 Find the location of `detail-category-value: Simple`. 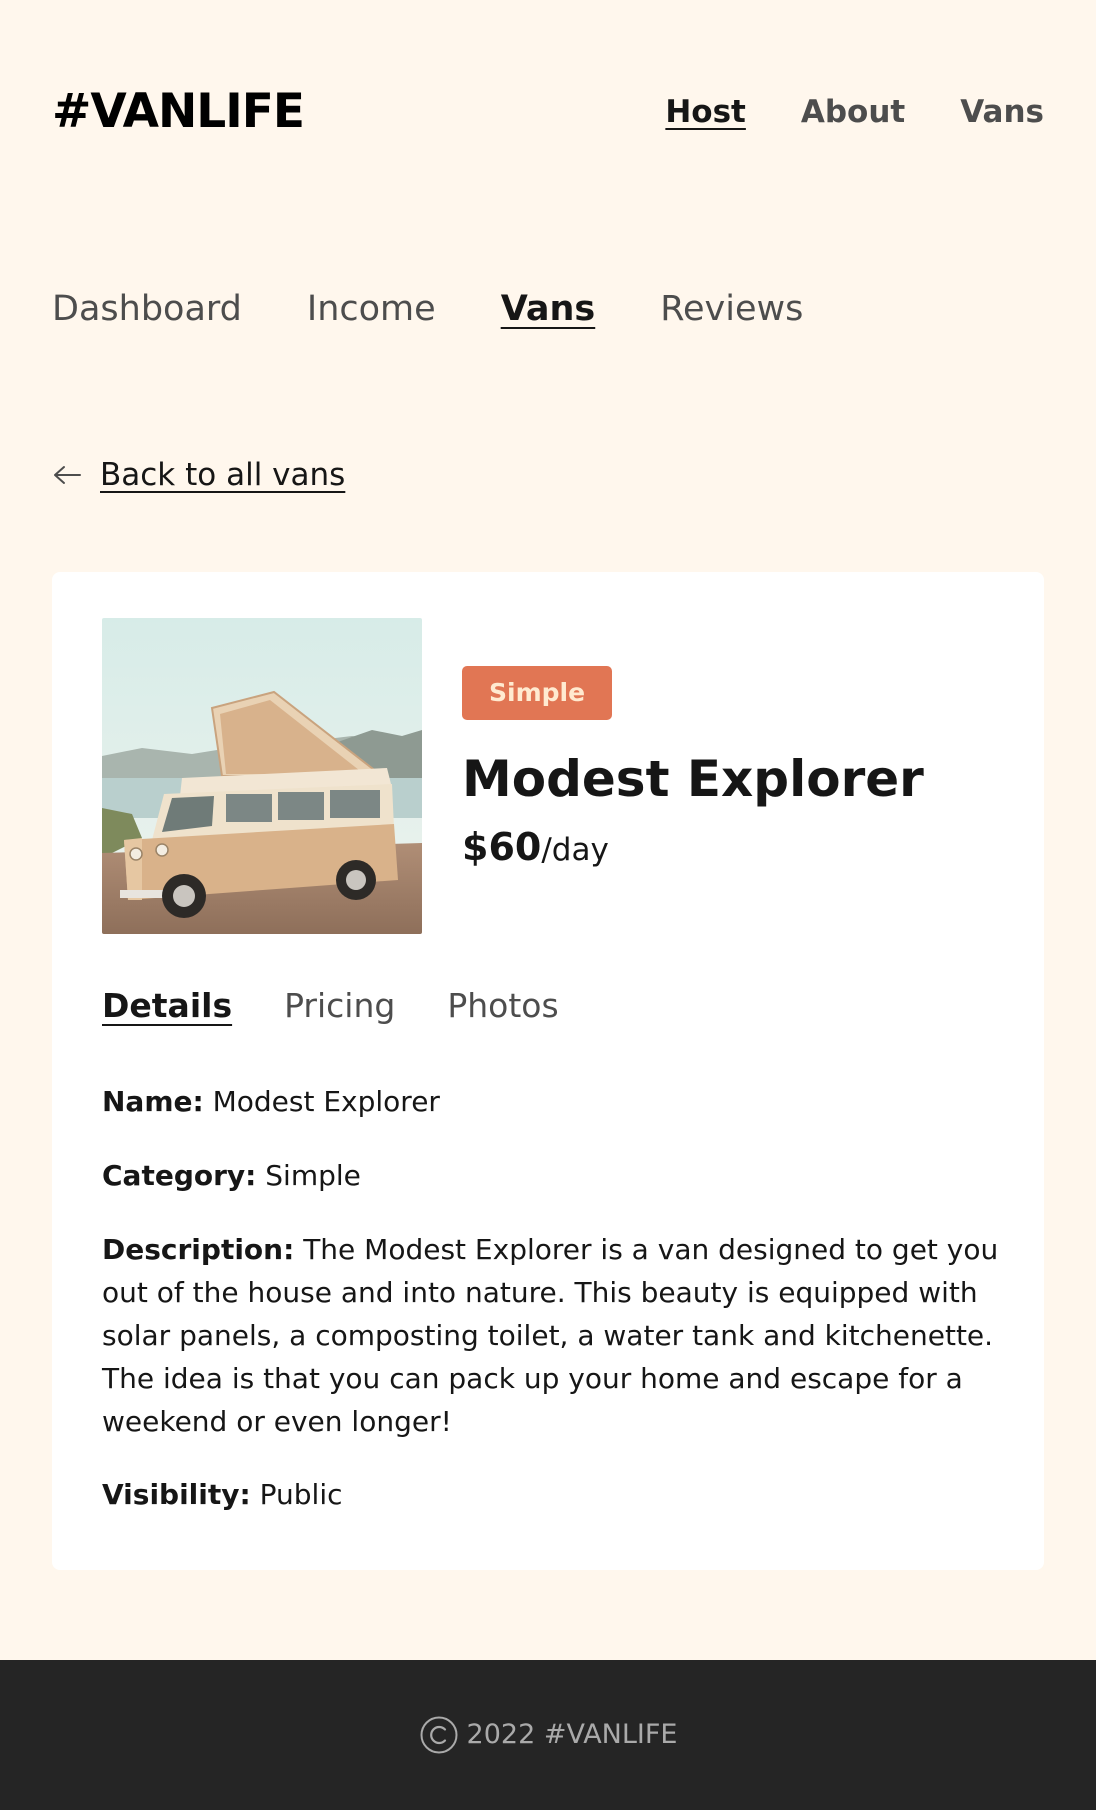

detail-category-value: Simple is located at coordinates (313, 1175).